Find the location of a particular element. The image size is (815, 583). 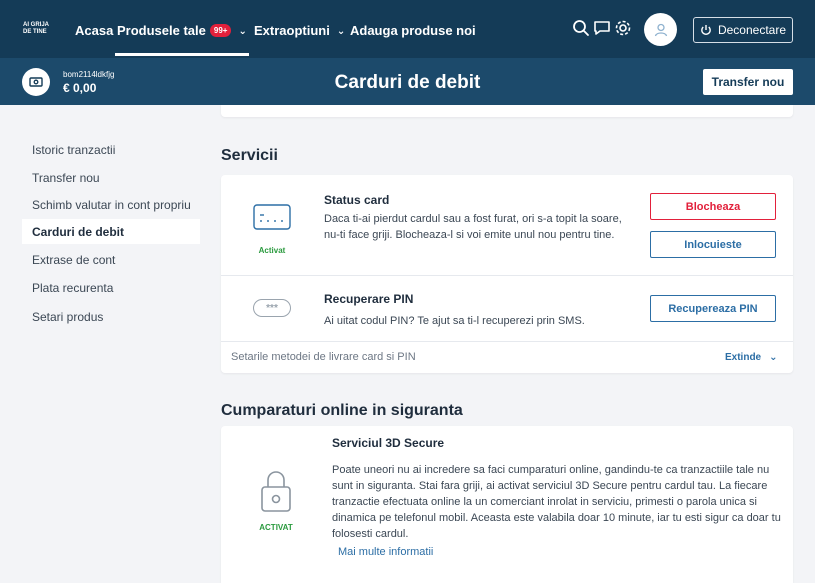

user-icon is located at coordinates (660, 29).